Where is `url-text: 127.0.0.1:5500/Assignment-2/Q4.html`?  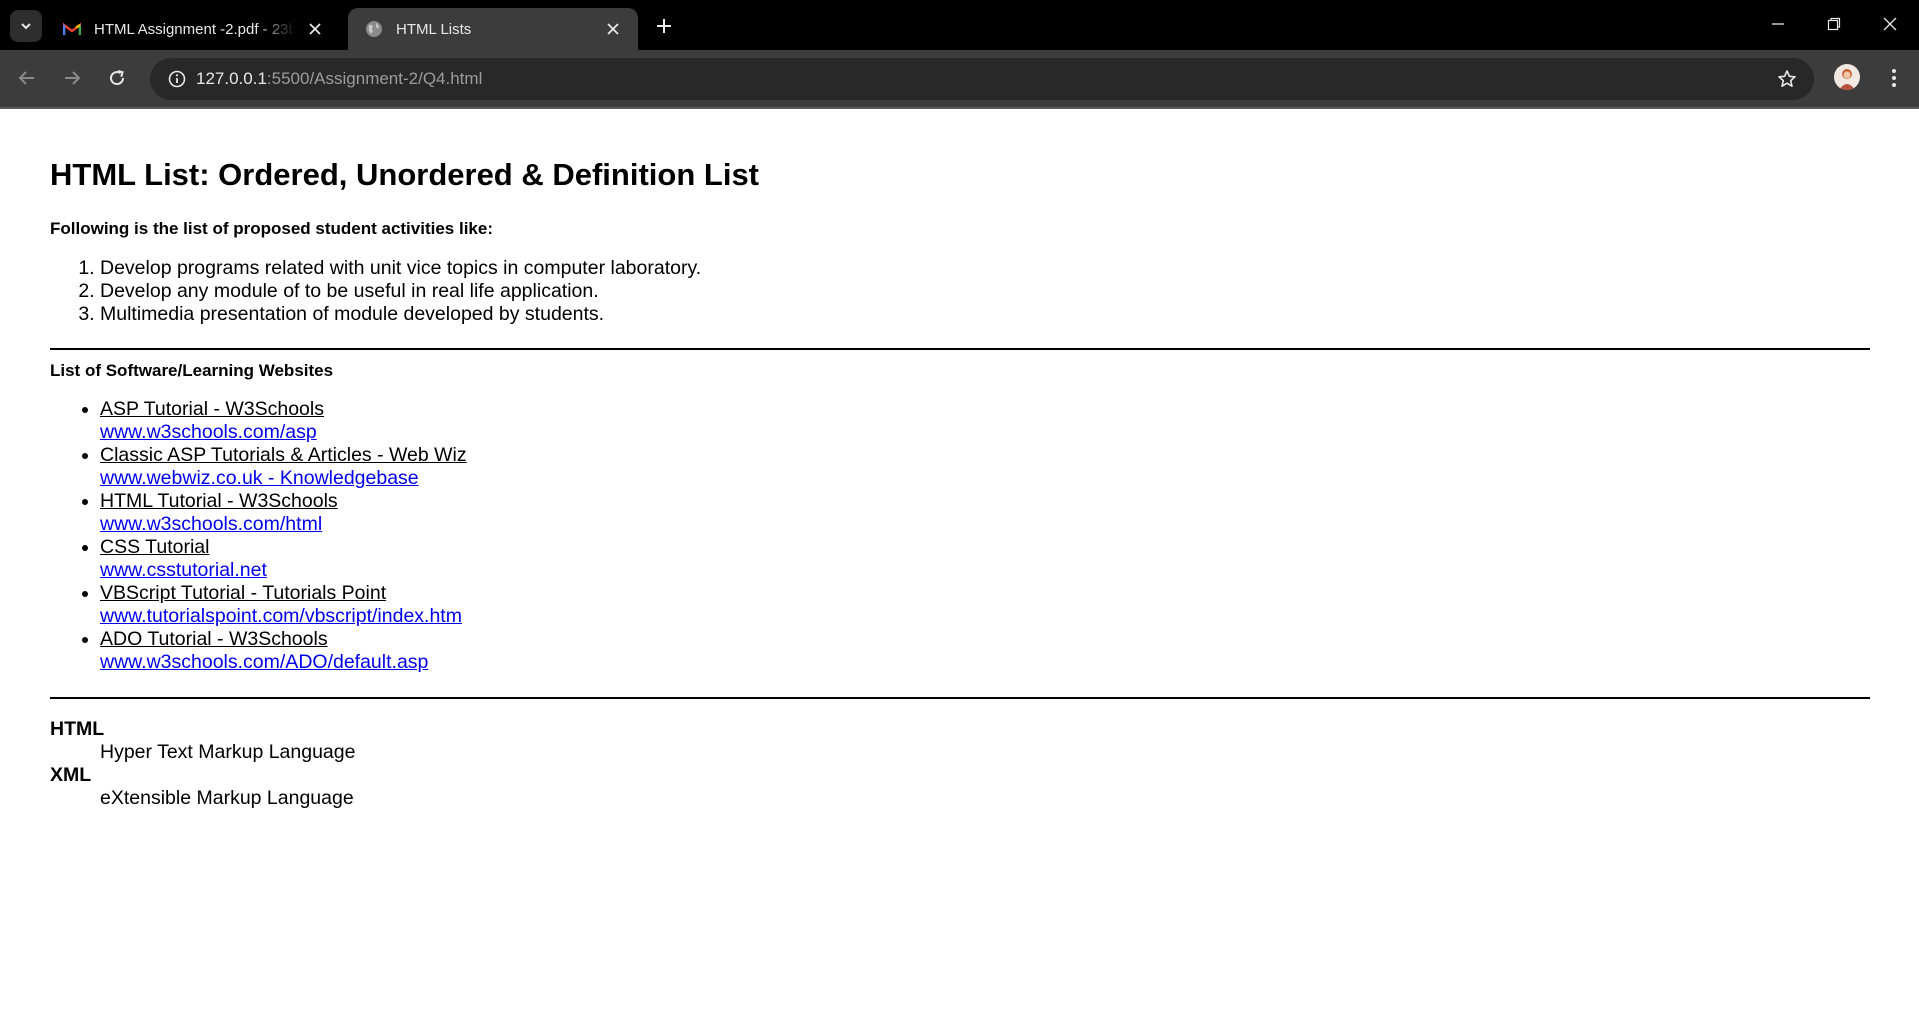
url-text: 127.0.0.1:5500/Assignment-2/Q4.html is located at coordinates (339, 79).